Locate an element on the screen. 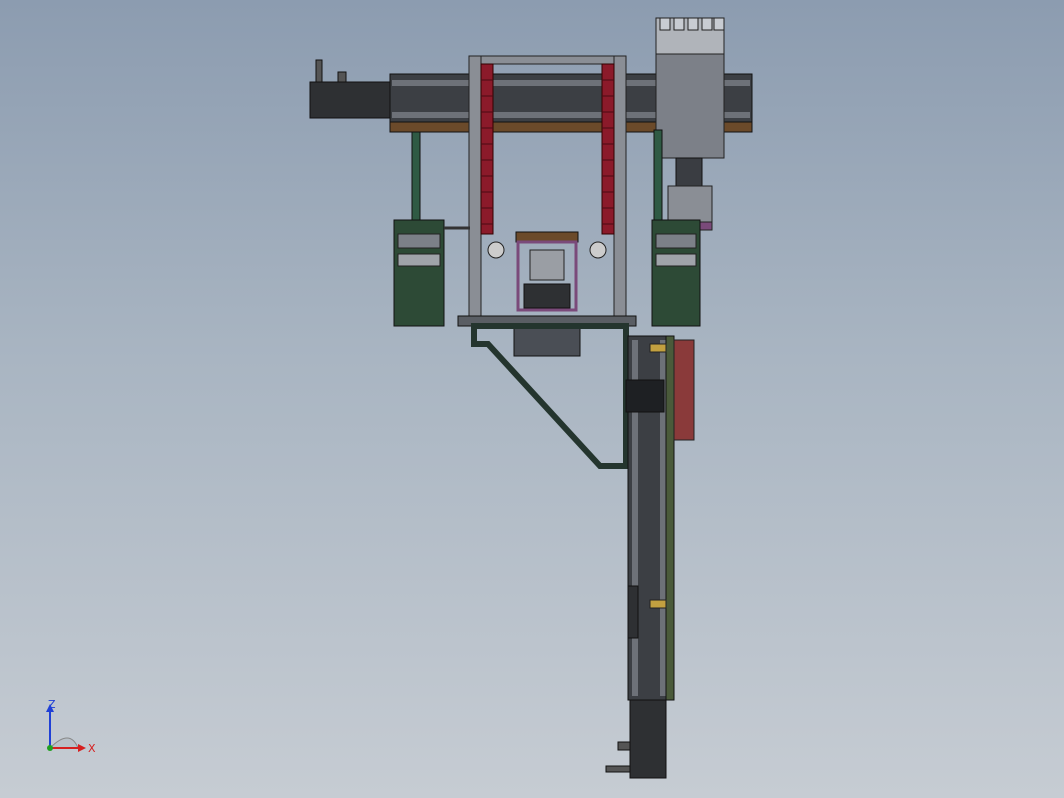 The width and height of the screenshot is (1064, 798). vertical-side-plate is located at coordinates (670, 518).